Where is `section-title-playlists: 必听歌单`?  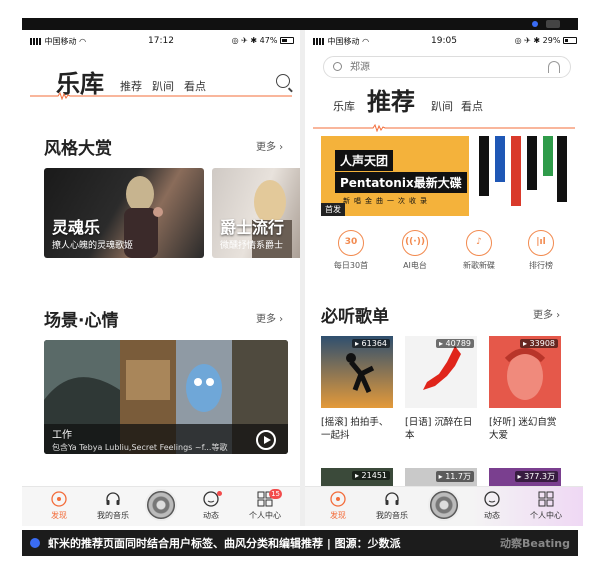 section-title-playlists: 必听歌单 is located at coordinates (355, 317).